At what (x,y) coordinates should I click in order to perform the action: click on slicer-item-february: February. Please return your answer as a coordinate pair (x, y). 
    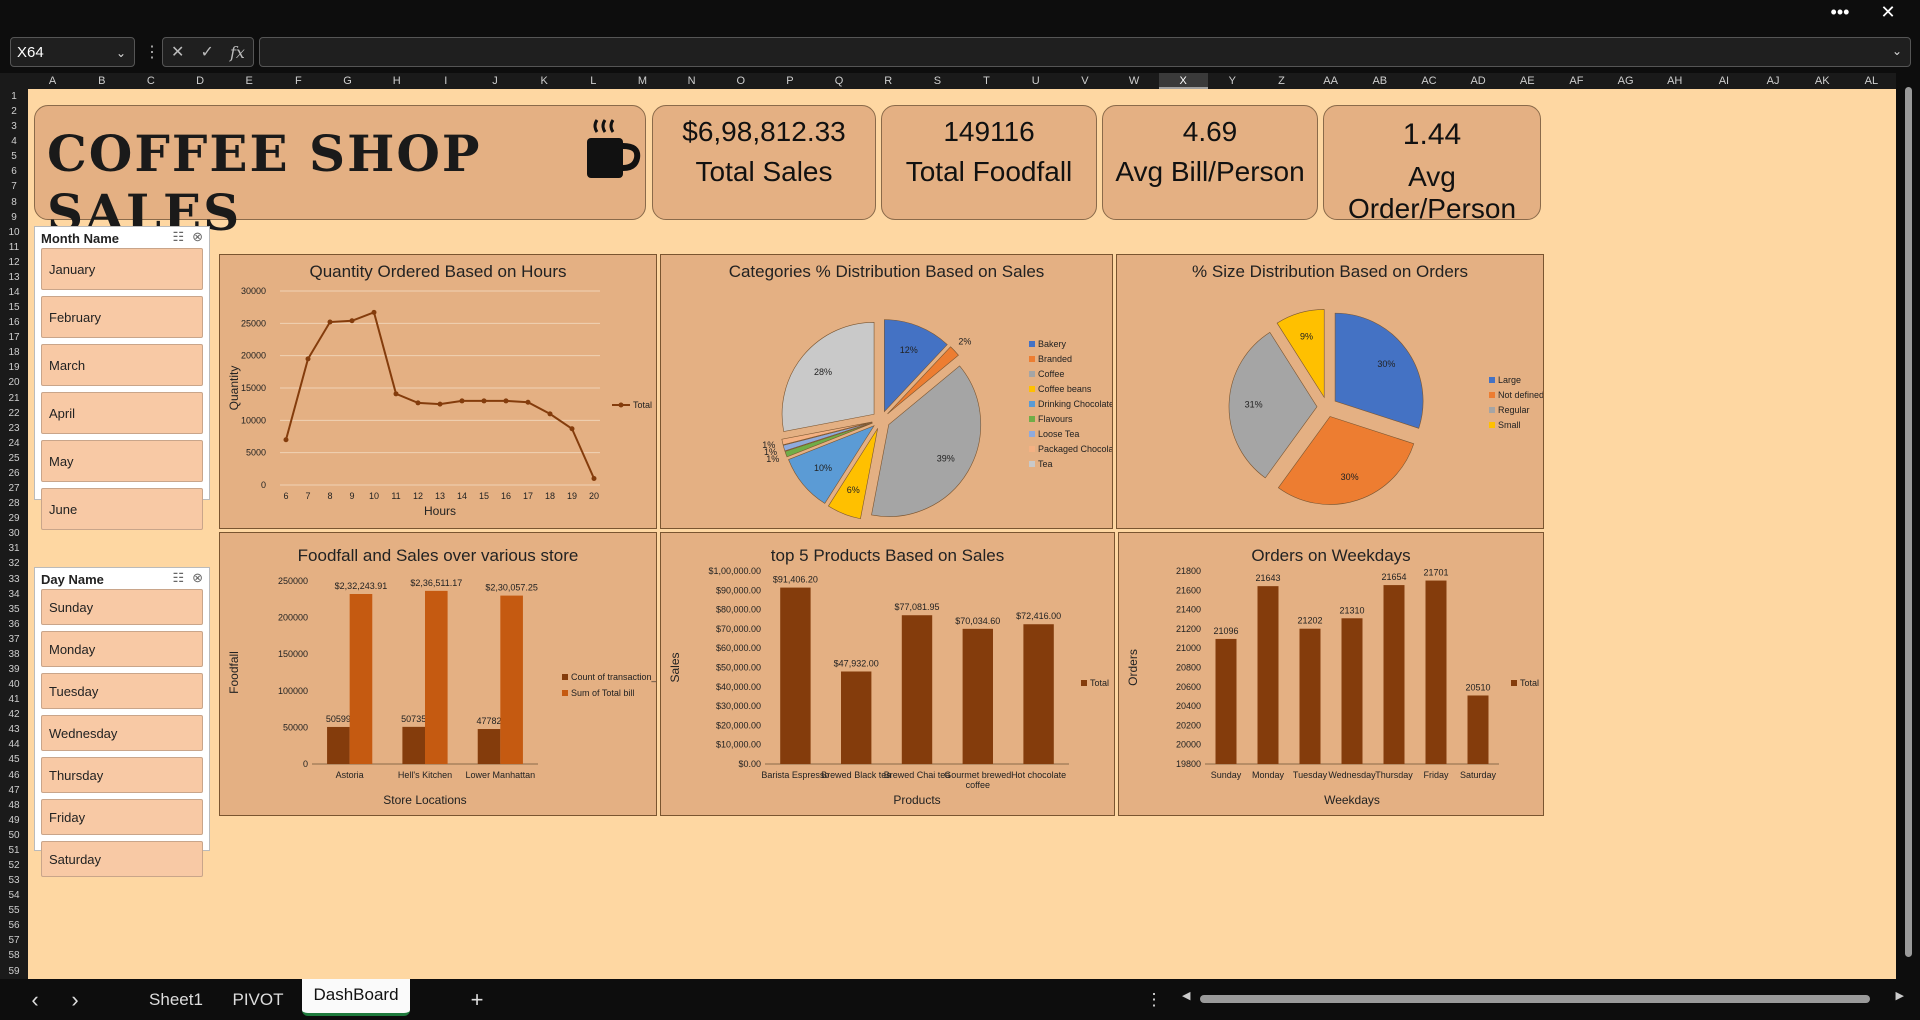
    Looking at the image, I should click on (122, 317).